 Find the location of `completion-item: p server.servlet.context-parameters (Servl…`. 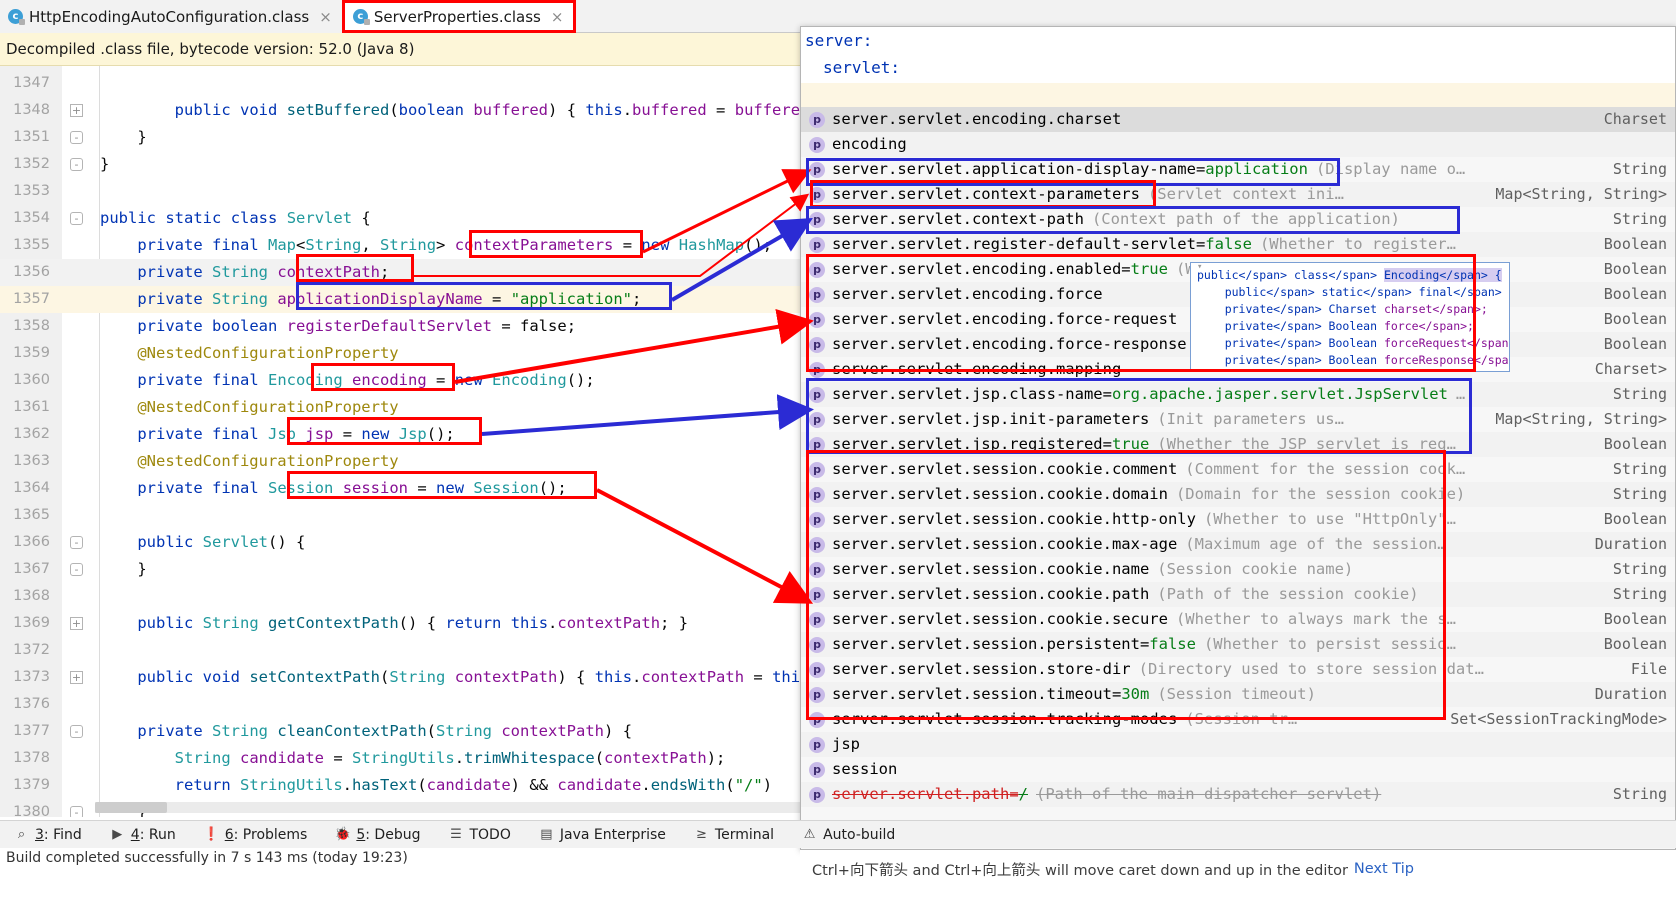

completion-item: p server.servlet.context-parameters (Servl… is located at coordinates (1238, 194).